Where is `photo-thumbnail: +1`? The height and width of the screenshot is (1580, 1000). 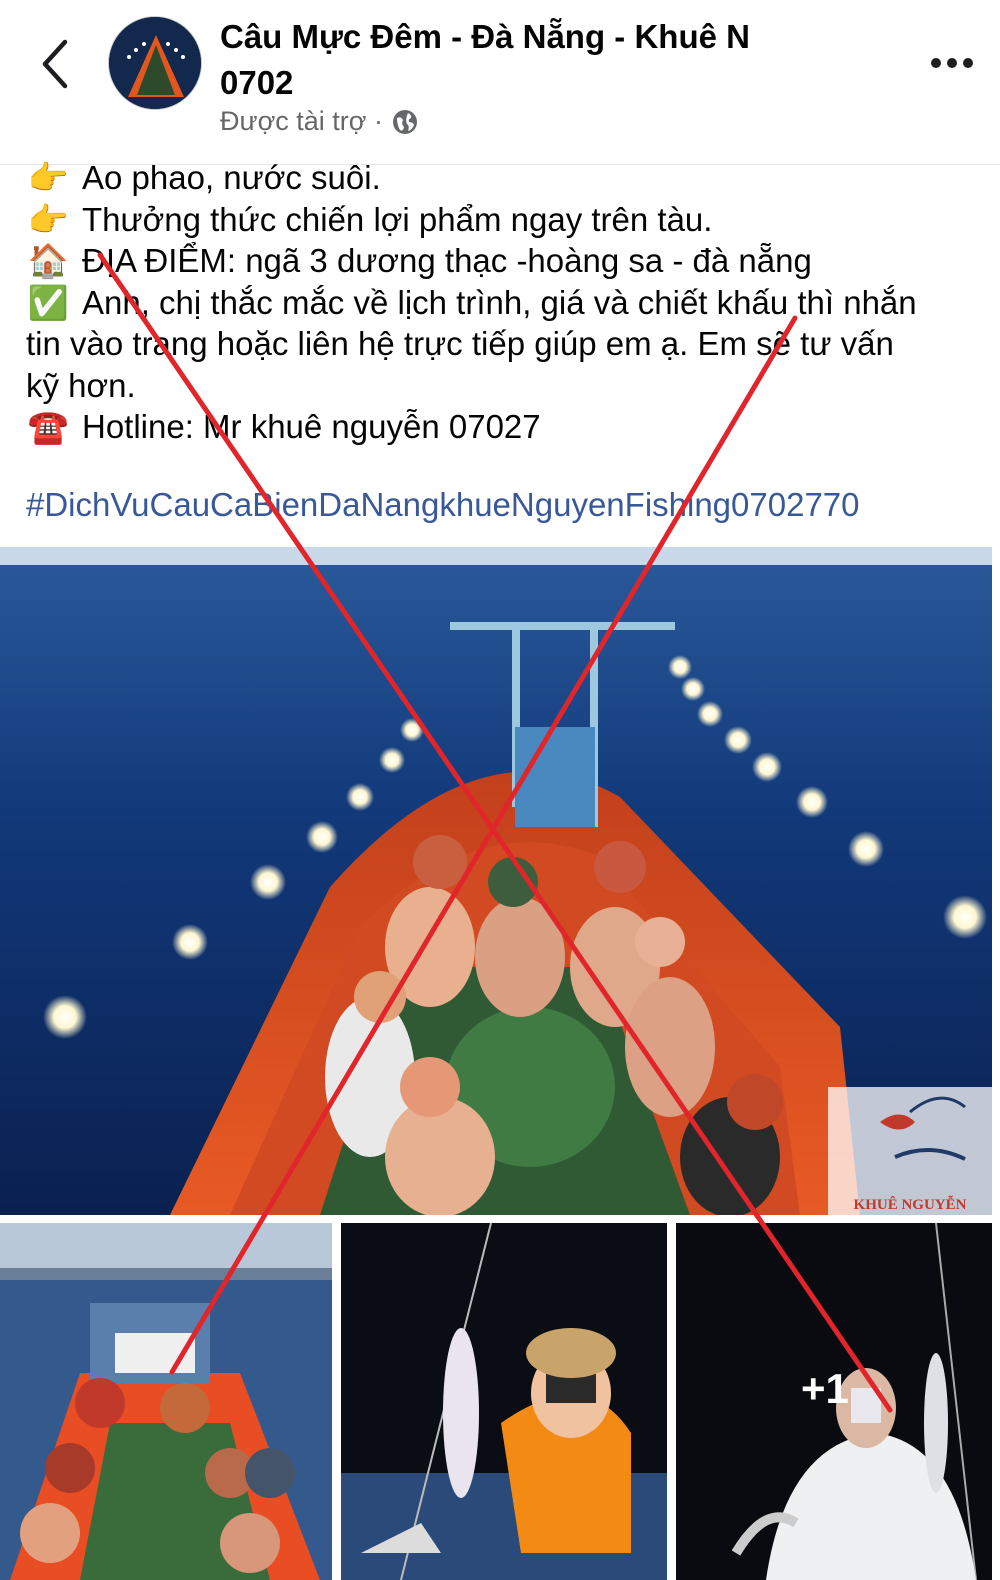 photo-thumbnail: +1 is located at coordinates (834, 1401).